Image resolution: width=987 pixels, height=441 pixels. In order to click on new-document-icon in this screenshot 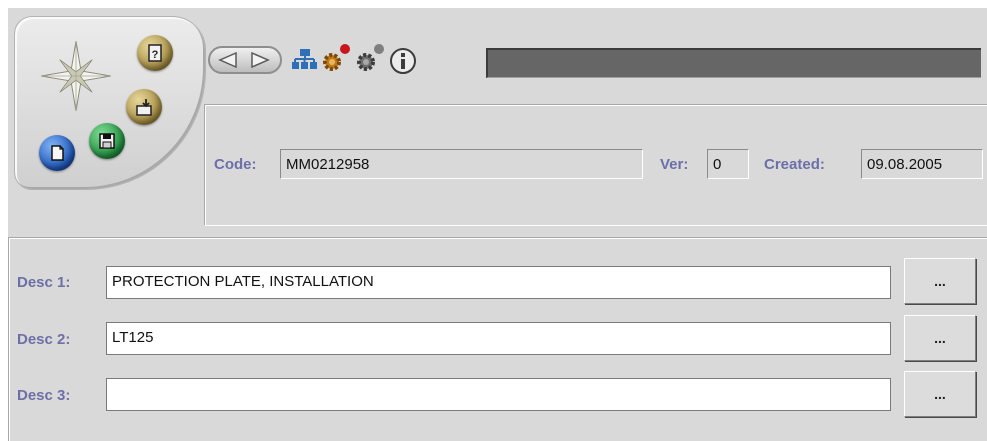, I will do `click(57, 153)`.